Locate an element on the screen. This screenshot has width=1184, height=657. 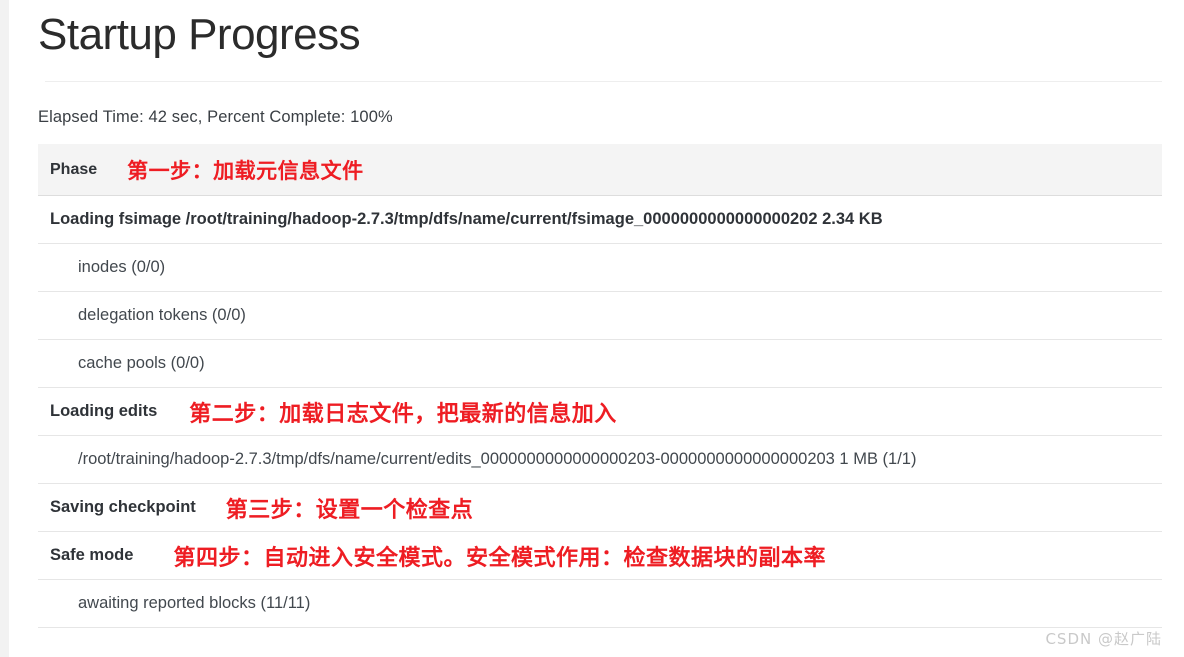
table-row-loading-edits: Loading edits 第二步：加载日志文件，把最新的信息加入 is located at coordinates (600, 412).